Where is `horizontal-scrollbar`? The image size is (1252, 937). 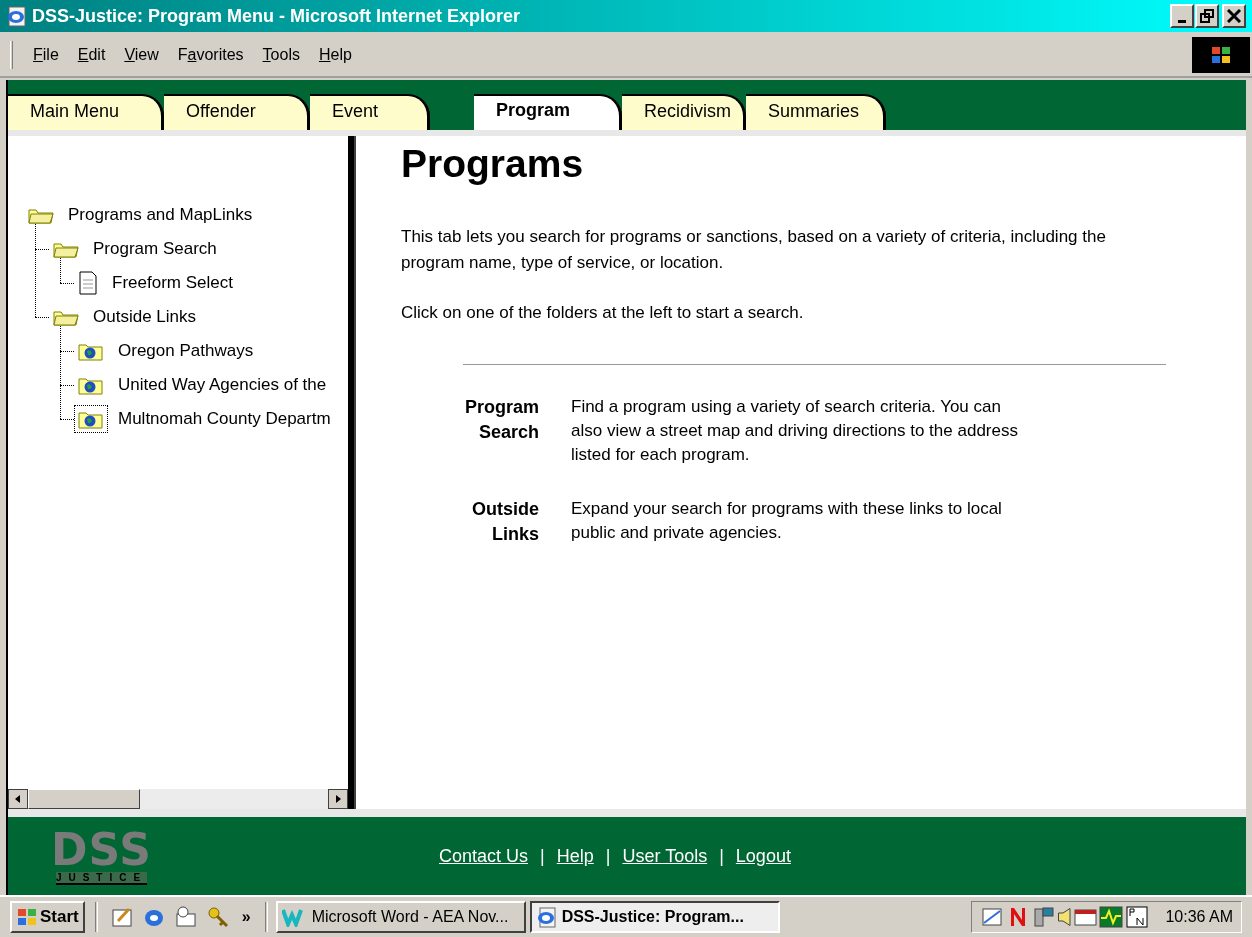
horizontal-scrollbar is located at coordinates (178, 799).